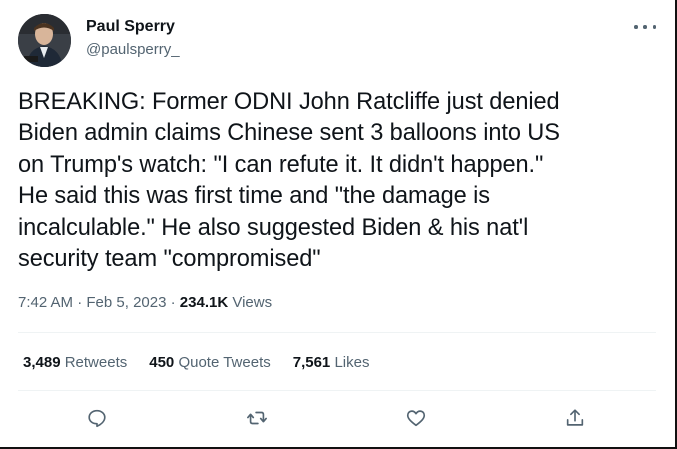 This screenshot has height=449, width=677. I want to click on reply-icon, so click(97, 418).